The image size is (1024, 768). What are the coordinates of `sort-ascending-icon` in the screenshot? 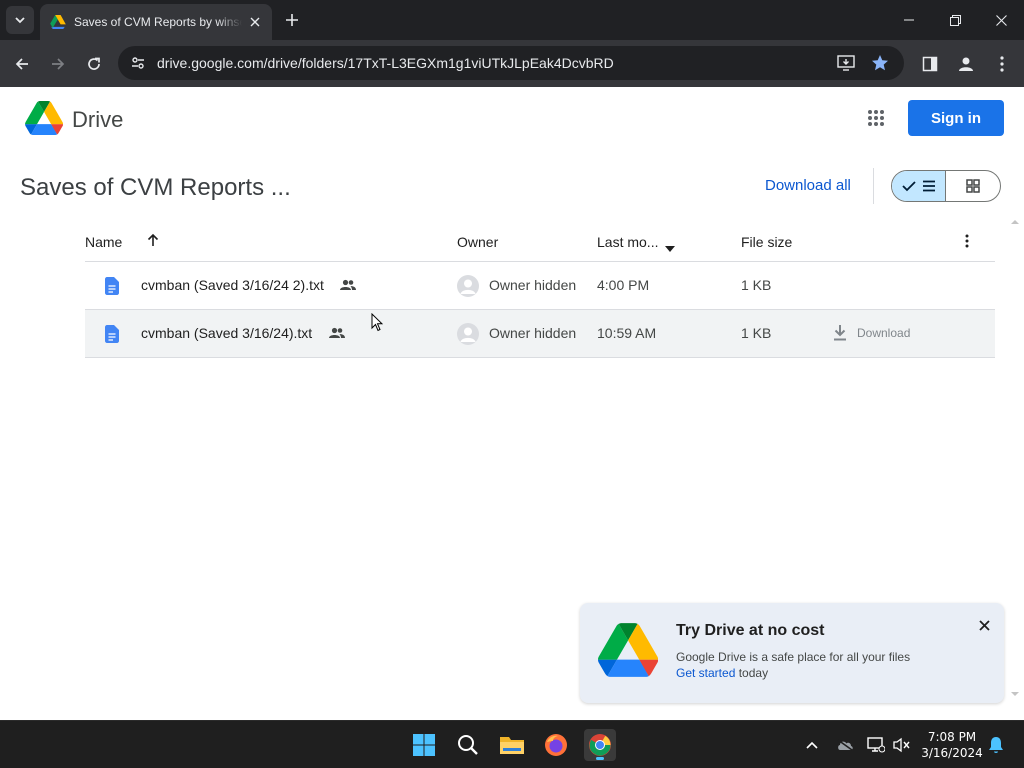 It's located at (153, 241).